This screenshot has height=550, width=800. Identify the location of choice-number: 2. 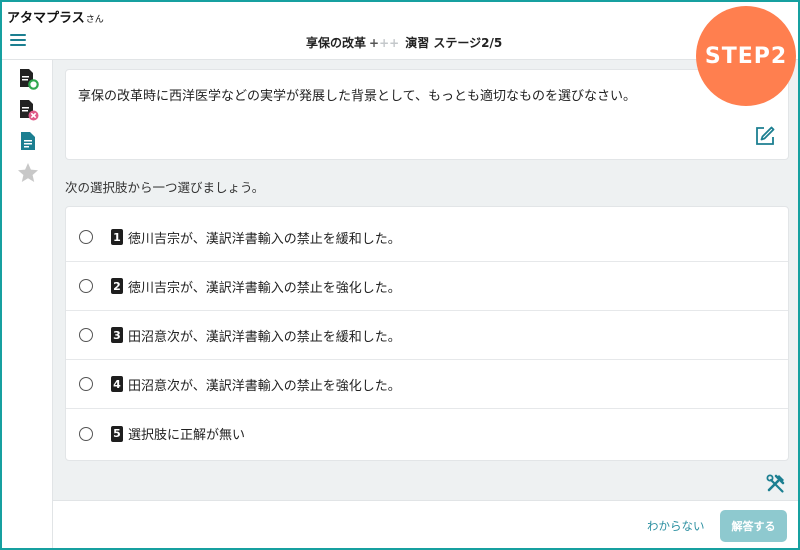
(117, 286).